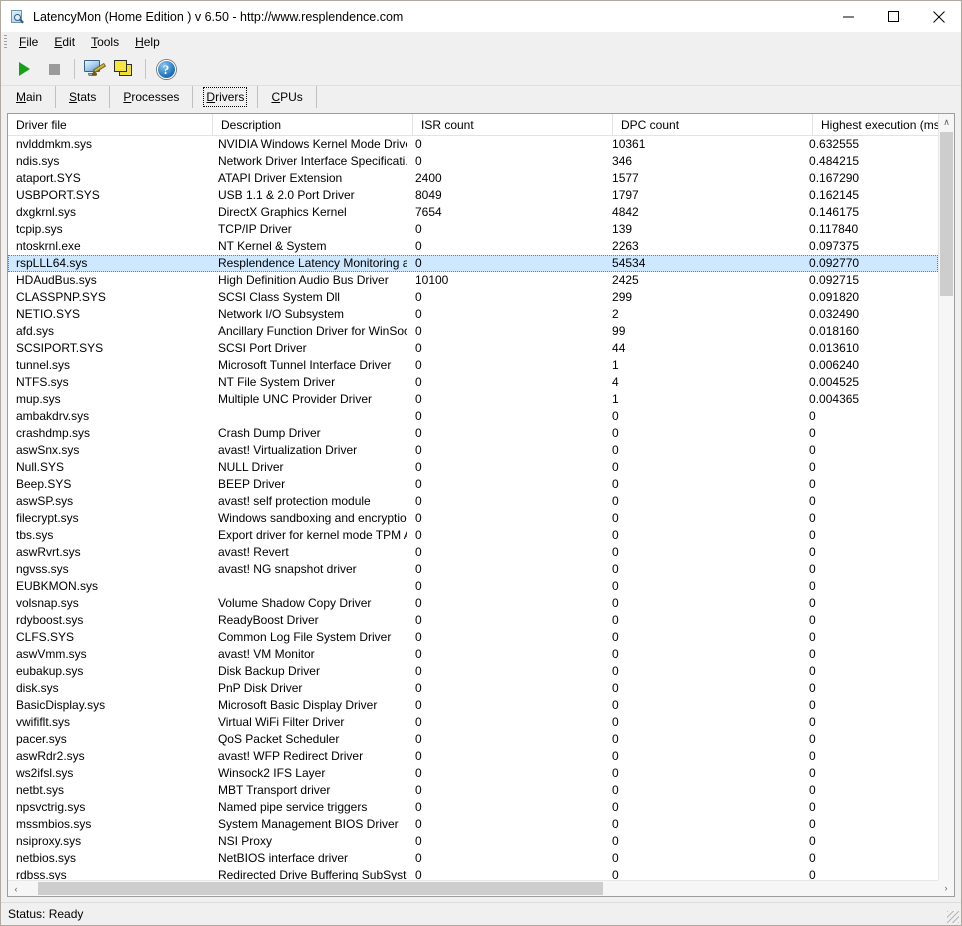  What do you see at coordinates (268, 671) in the screenshot?
I see `table-cell: Disk Backup Driver` at bounding box center [268, 671].